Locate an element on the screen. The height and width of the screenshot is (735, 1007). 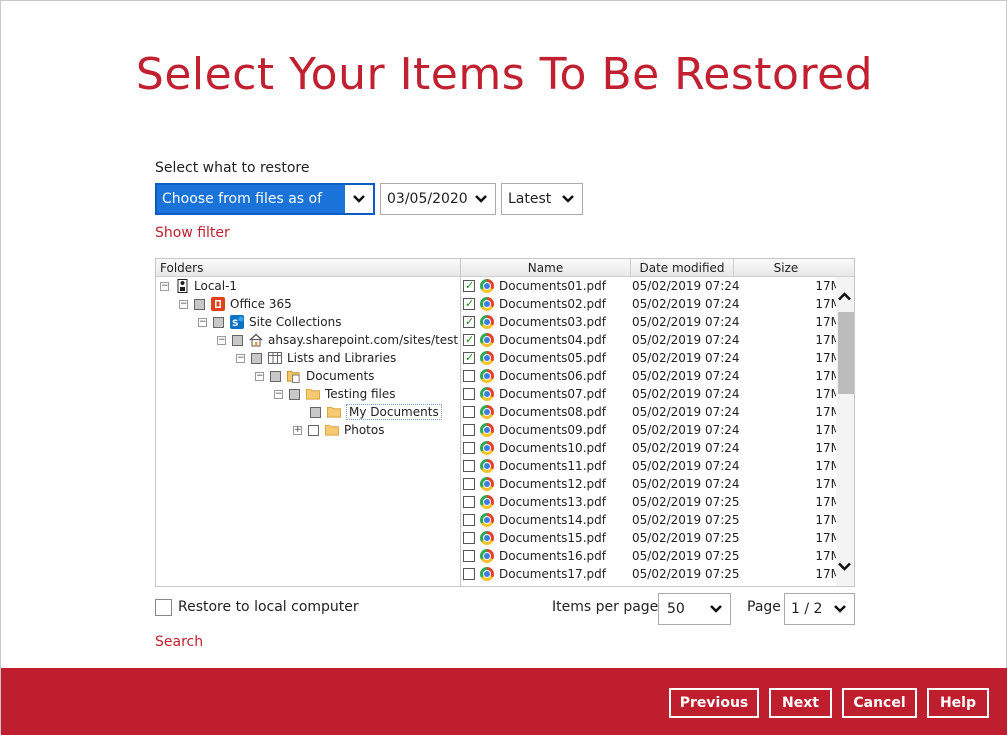
tree-node-documents: − Documents is located at coordinates (314, 376).